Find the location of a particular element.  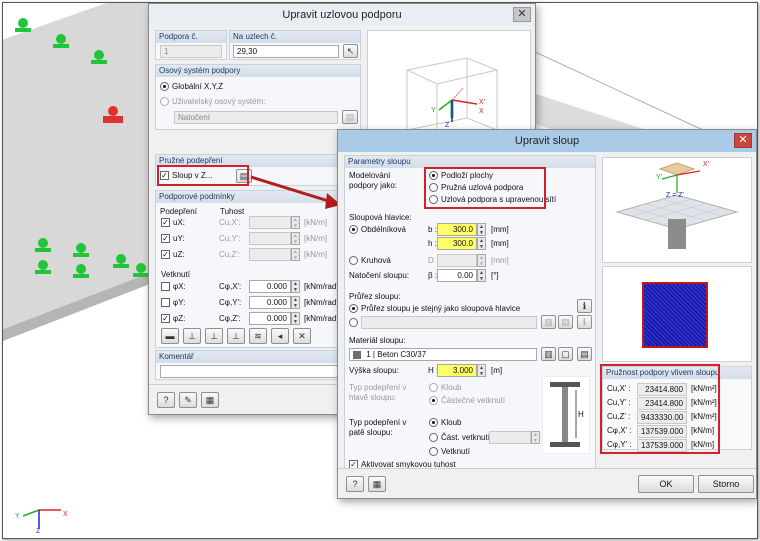

support-stiffness-input is located at coordinates (270, 254).